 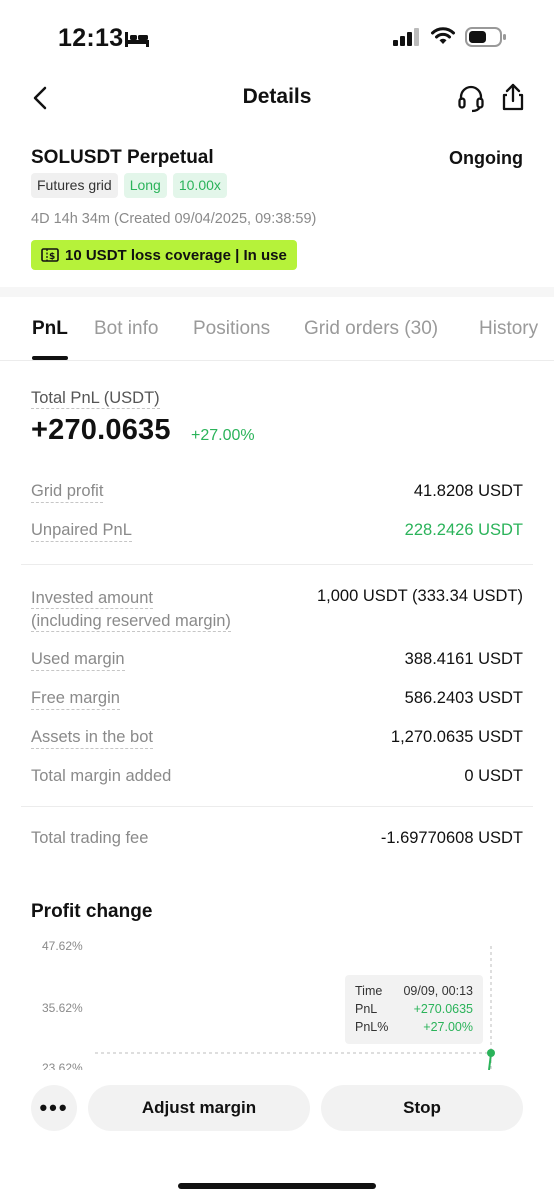 What do you see at coordinates (50, 329) in the screenshot?
I see `tab-pnl: PnL` at bounding box center [50, 329].